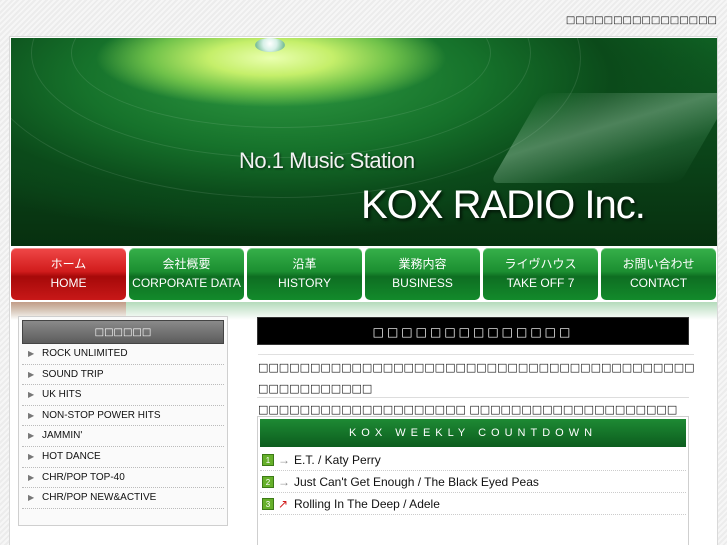 This screenshot has height=545, width=727. Describe the element at coordinates (123, 375) in the screenshot. I see `sidebar-item-sound-trip: ▶ SOUND TRIP` at that location.